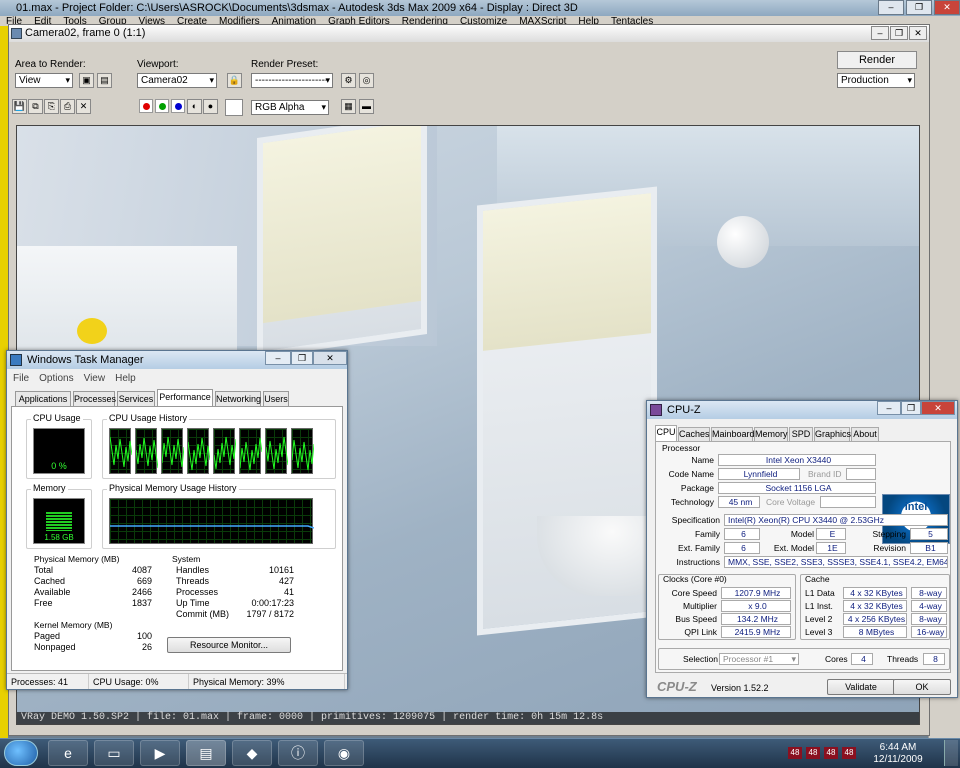 The image size is (960, 768). I want to click on blue-channel-toggle, so click(178, 106).